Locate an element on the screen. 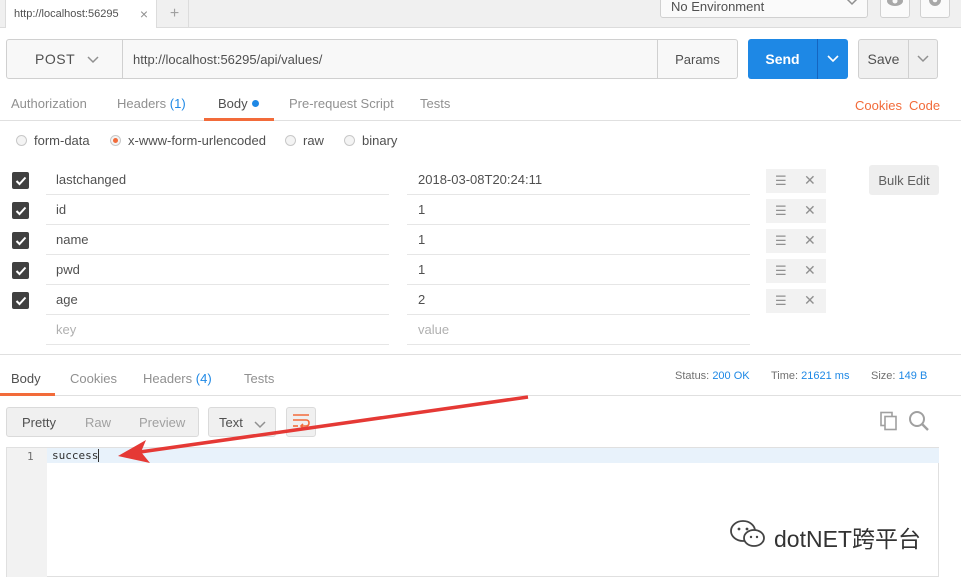  view-pretty-button: Pretty is located at coordinates (39, 422).